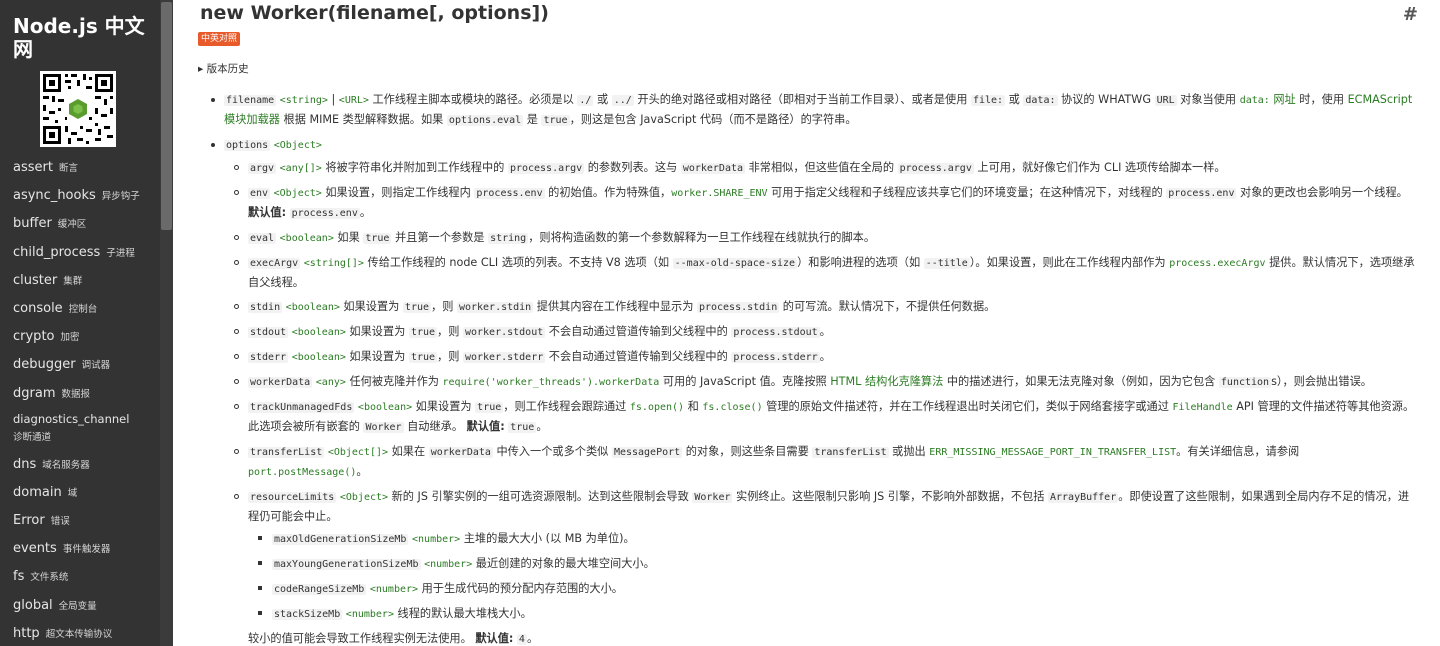  I want to click on sidebar-item-console: console 控制台, so click(80, 312).